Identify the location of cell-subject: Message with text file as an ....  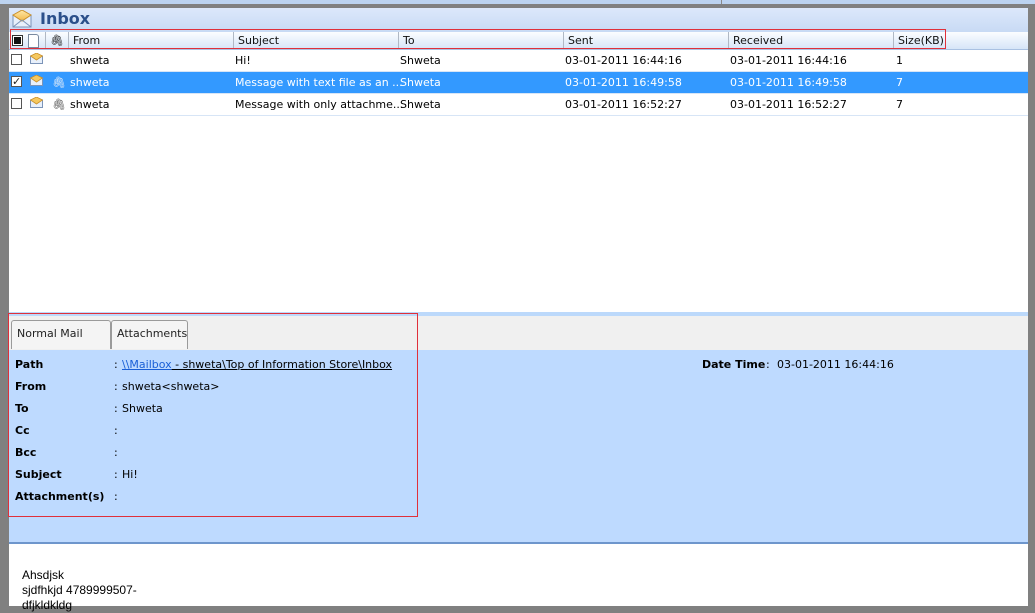
(319, 82).